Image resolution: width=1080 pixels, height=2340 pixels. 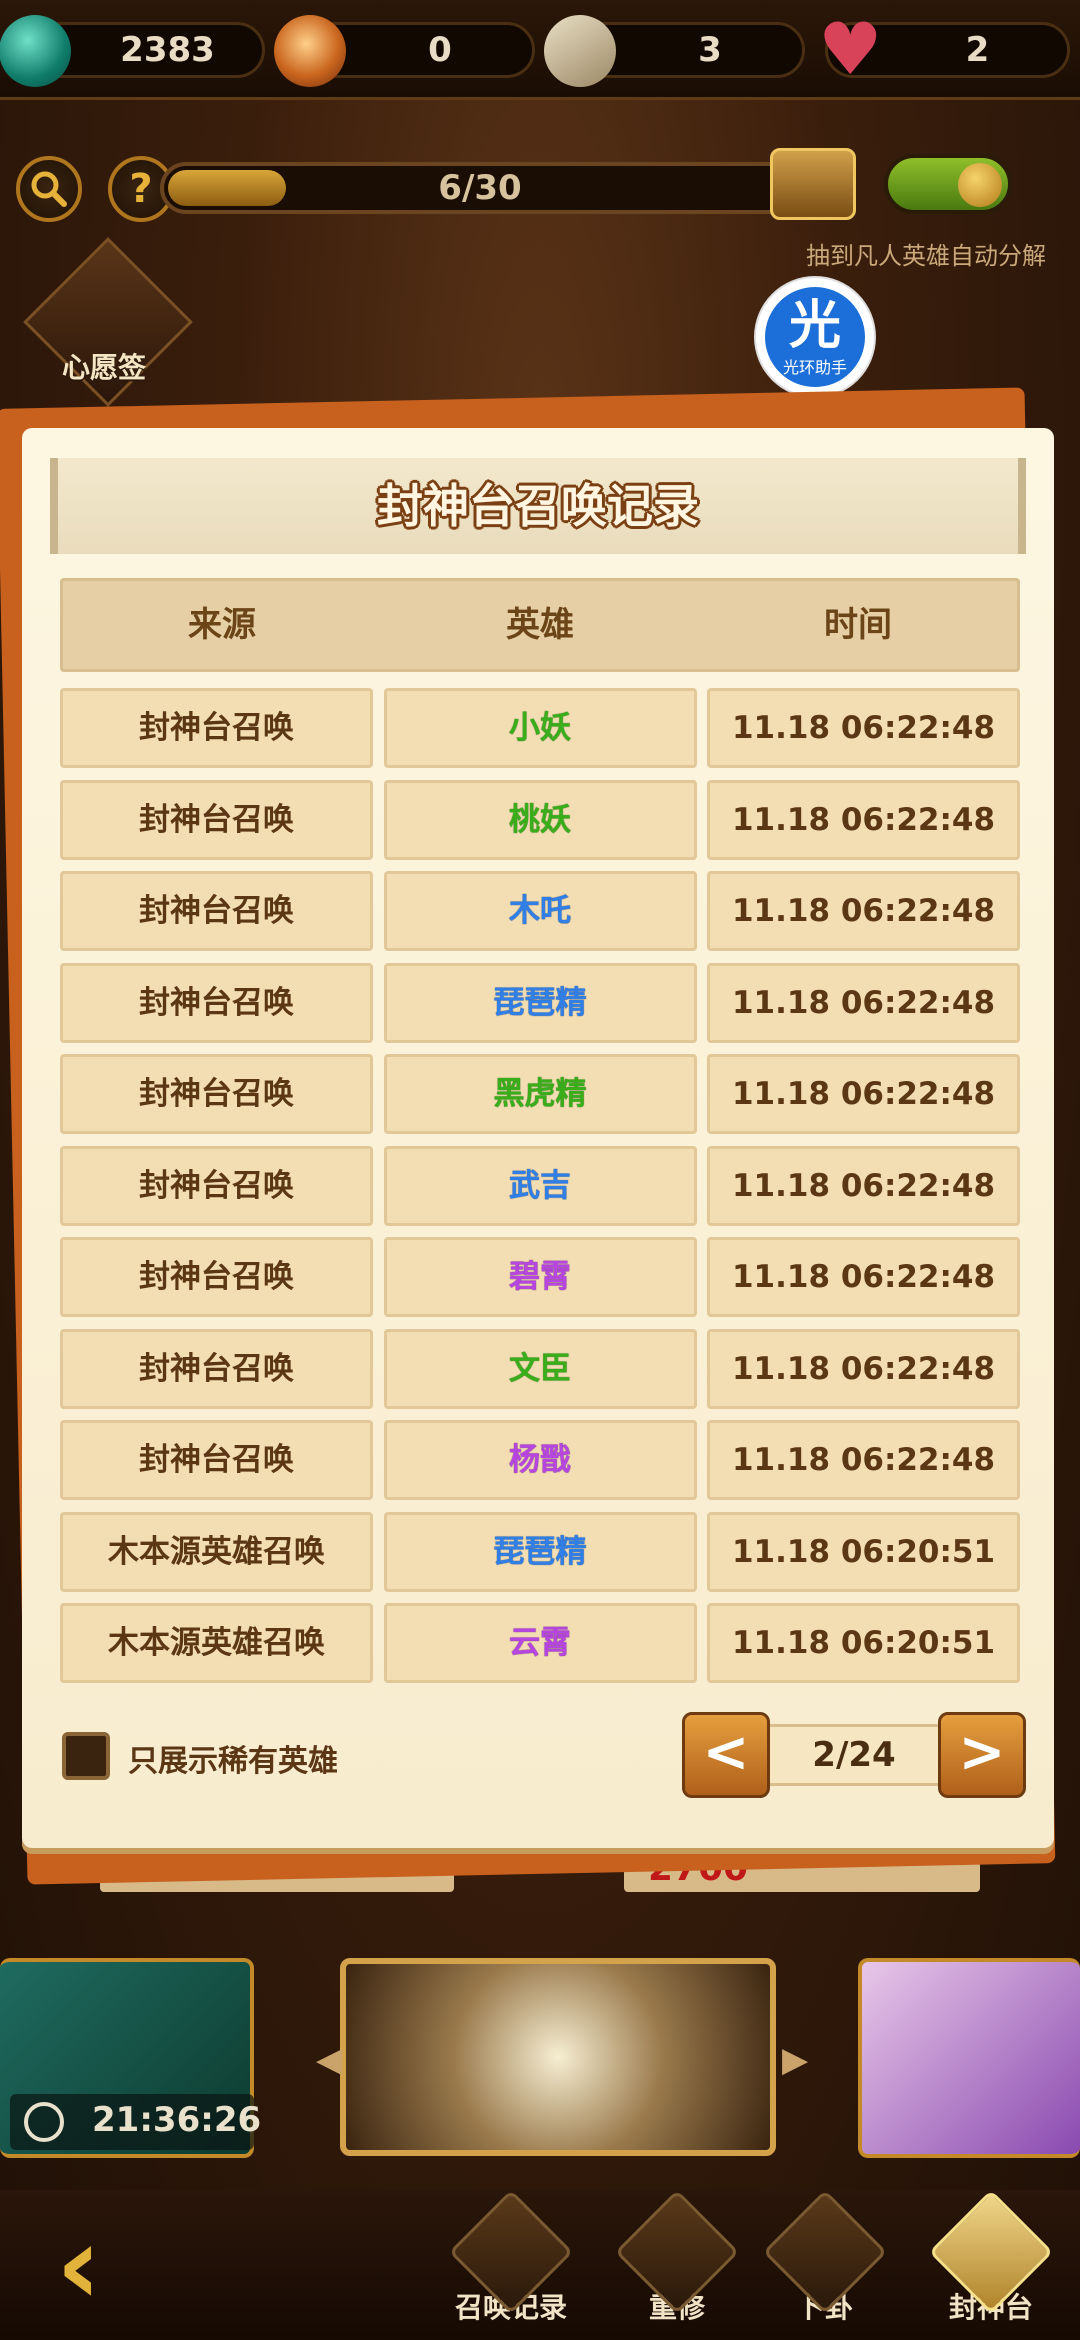 I want to click on helper-badge: 光 光环助手, so click(x=815, y=337).